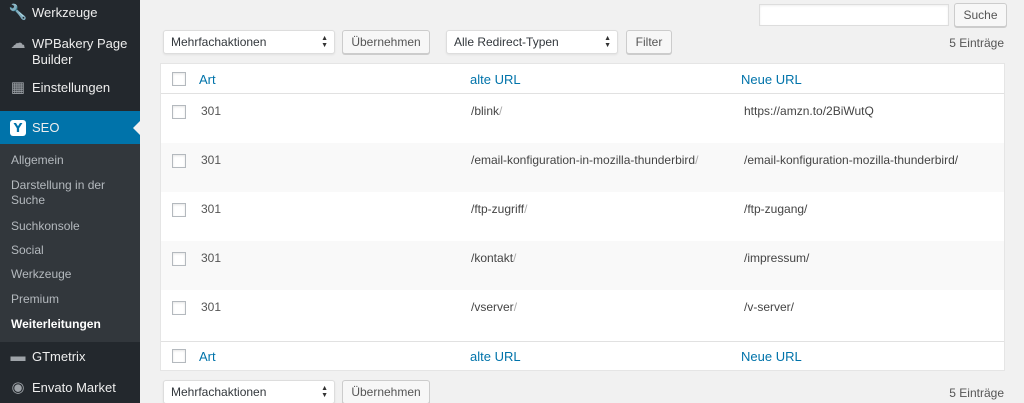 The width and height of the screenshot is (1024, 403). Describe the element at coordinates (386, 42) in the screenshot. I see `apply-button-top: Übernehmen` at that location.